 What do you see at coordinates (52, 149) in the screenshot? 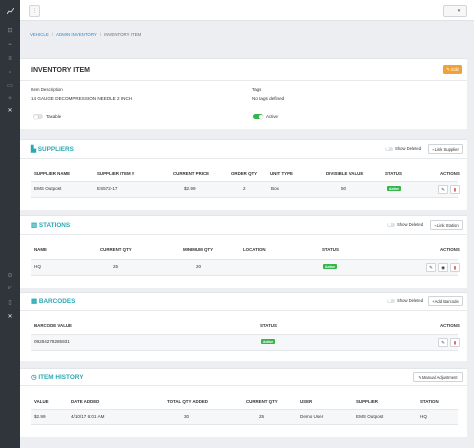
I see `suppliers-title: ▙ SUPPLIERS` at bounding box center [52, 149].